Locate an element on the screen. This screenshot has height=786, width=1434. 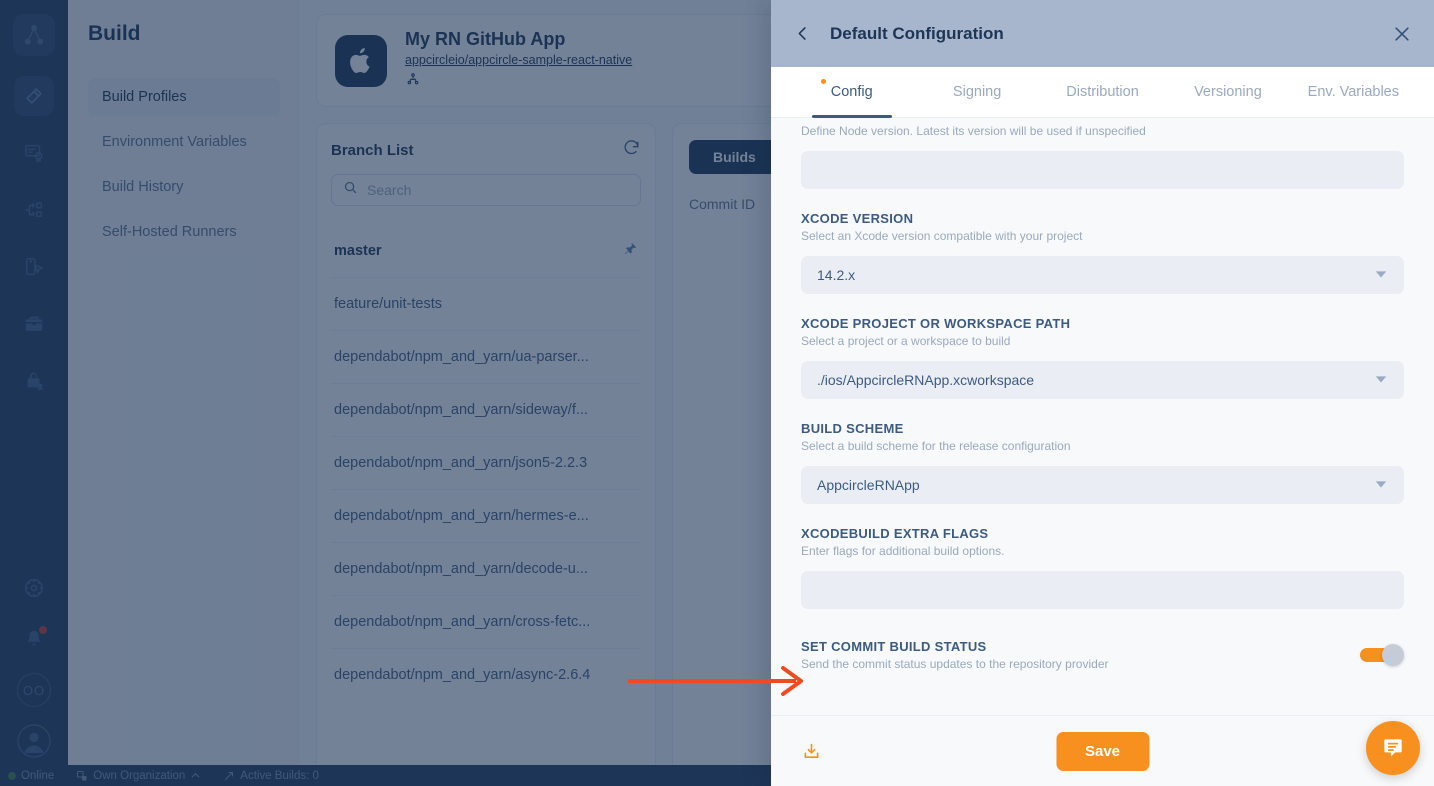
tab-label: Versioning is located at coordinates (1228, 92).